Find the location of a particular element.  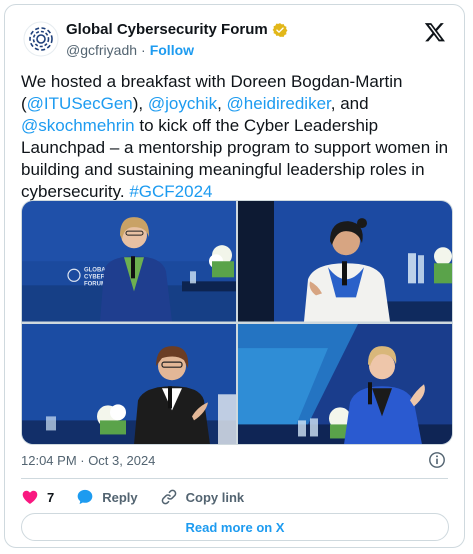

tweet-text-segment: , and is located at coordinates (349, 103).